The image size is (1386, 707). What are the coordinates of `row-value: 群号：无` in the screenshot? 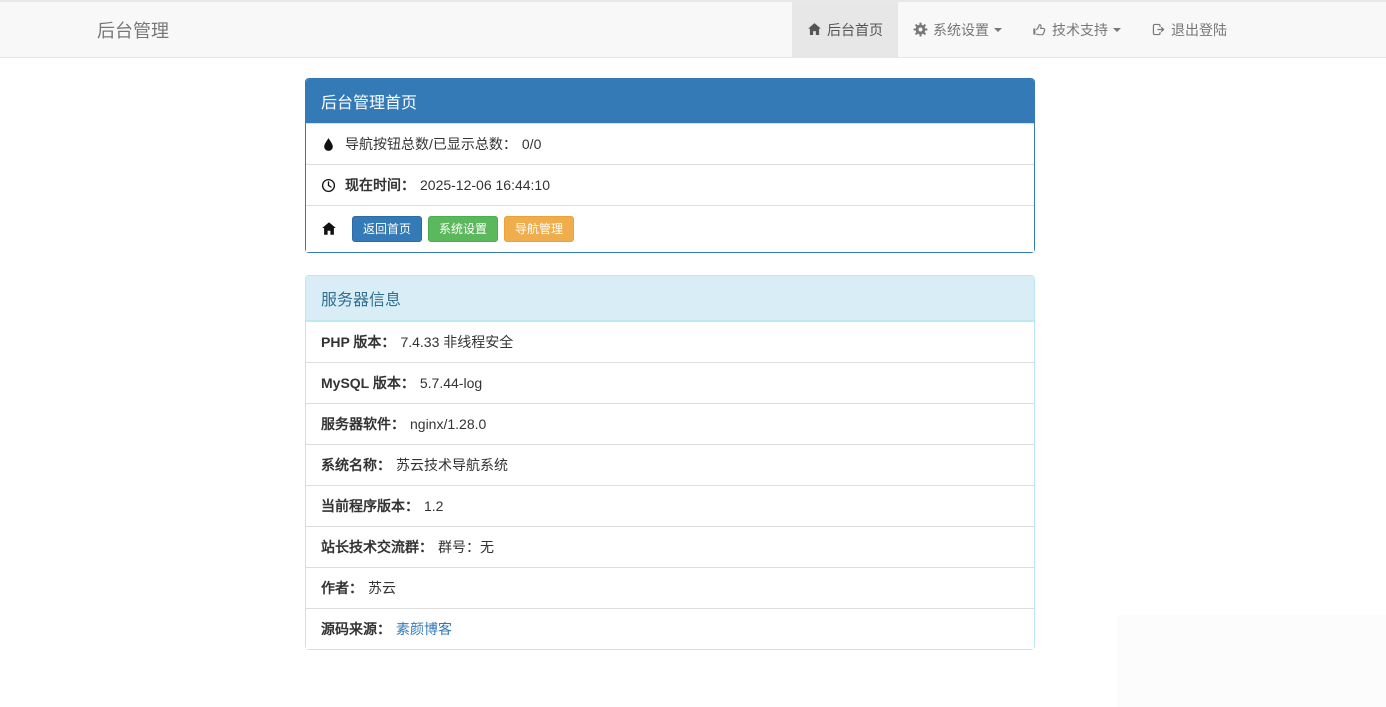 It's located at (466, 547).